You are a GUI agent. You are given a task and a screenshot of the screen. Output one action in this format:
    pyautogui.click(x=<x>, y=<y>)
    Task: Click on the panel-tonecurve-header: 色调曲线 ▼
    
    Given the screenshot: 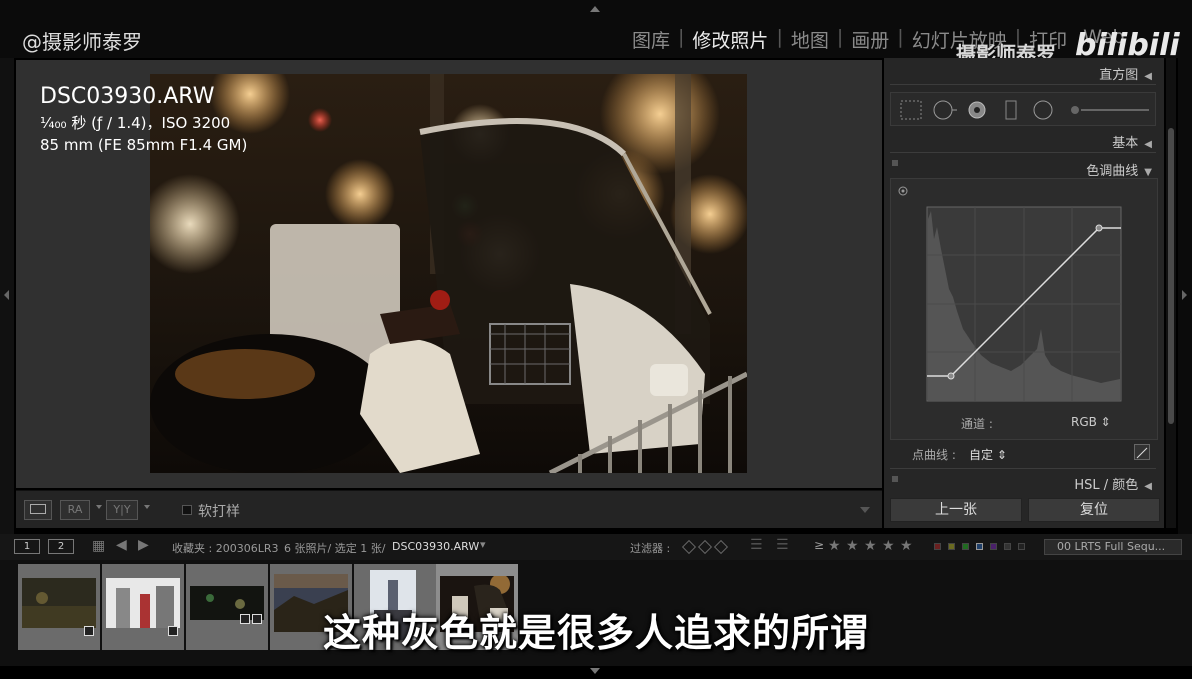 What is the action you would take?
    pyautogui.click(x=1119, y=169)
    